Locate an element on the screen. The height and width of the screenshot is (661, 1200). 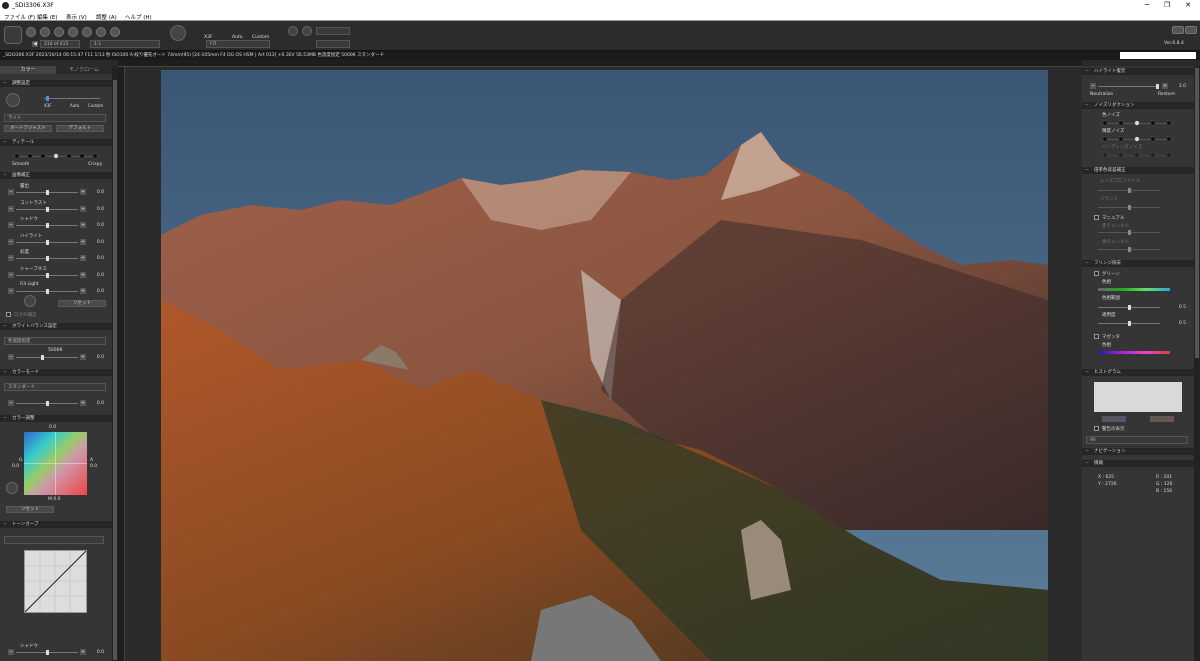
panel-toggle-icon is located at coordinates (1178, 30).